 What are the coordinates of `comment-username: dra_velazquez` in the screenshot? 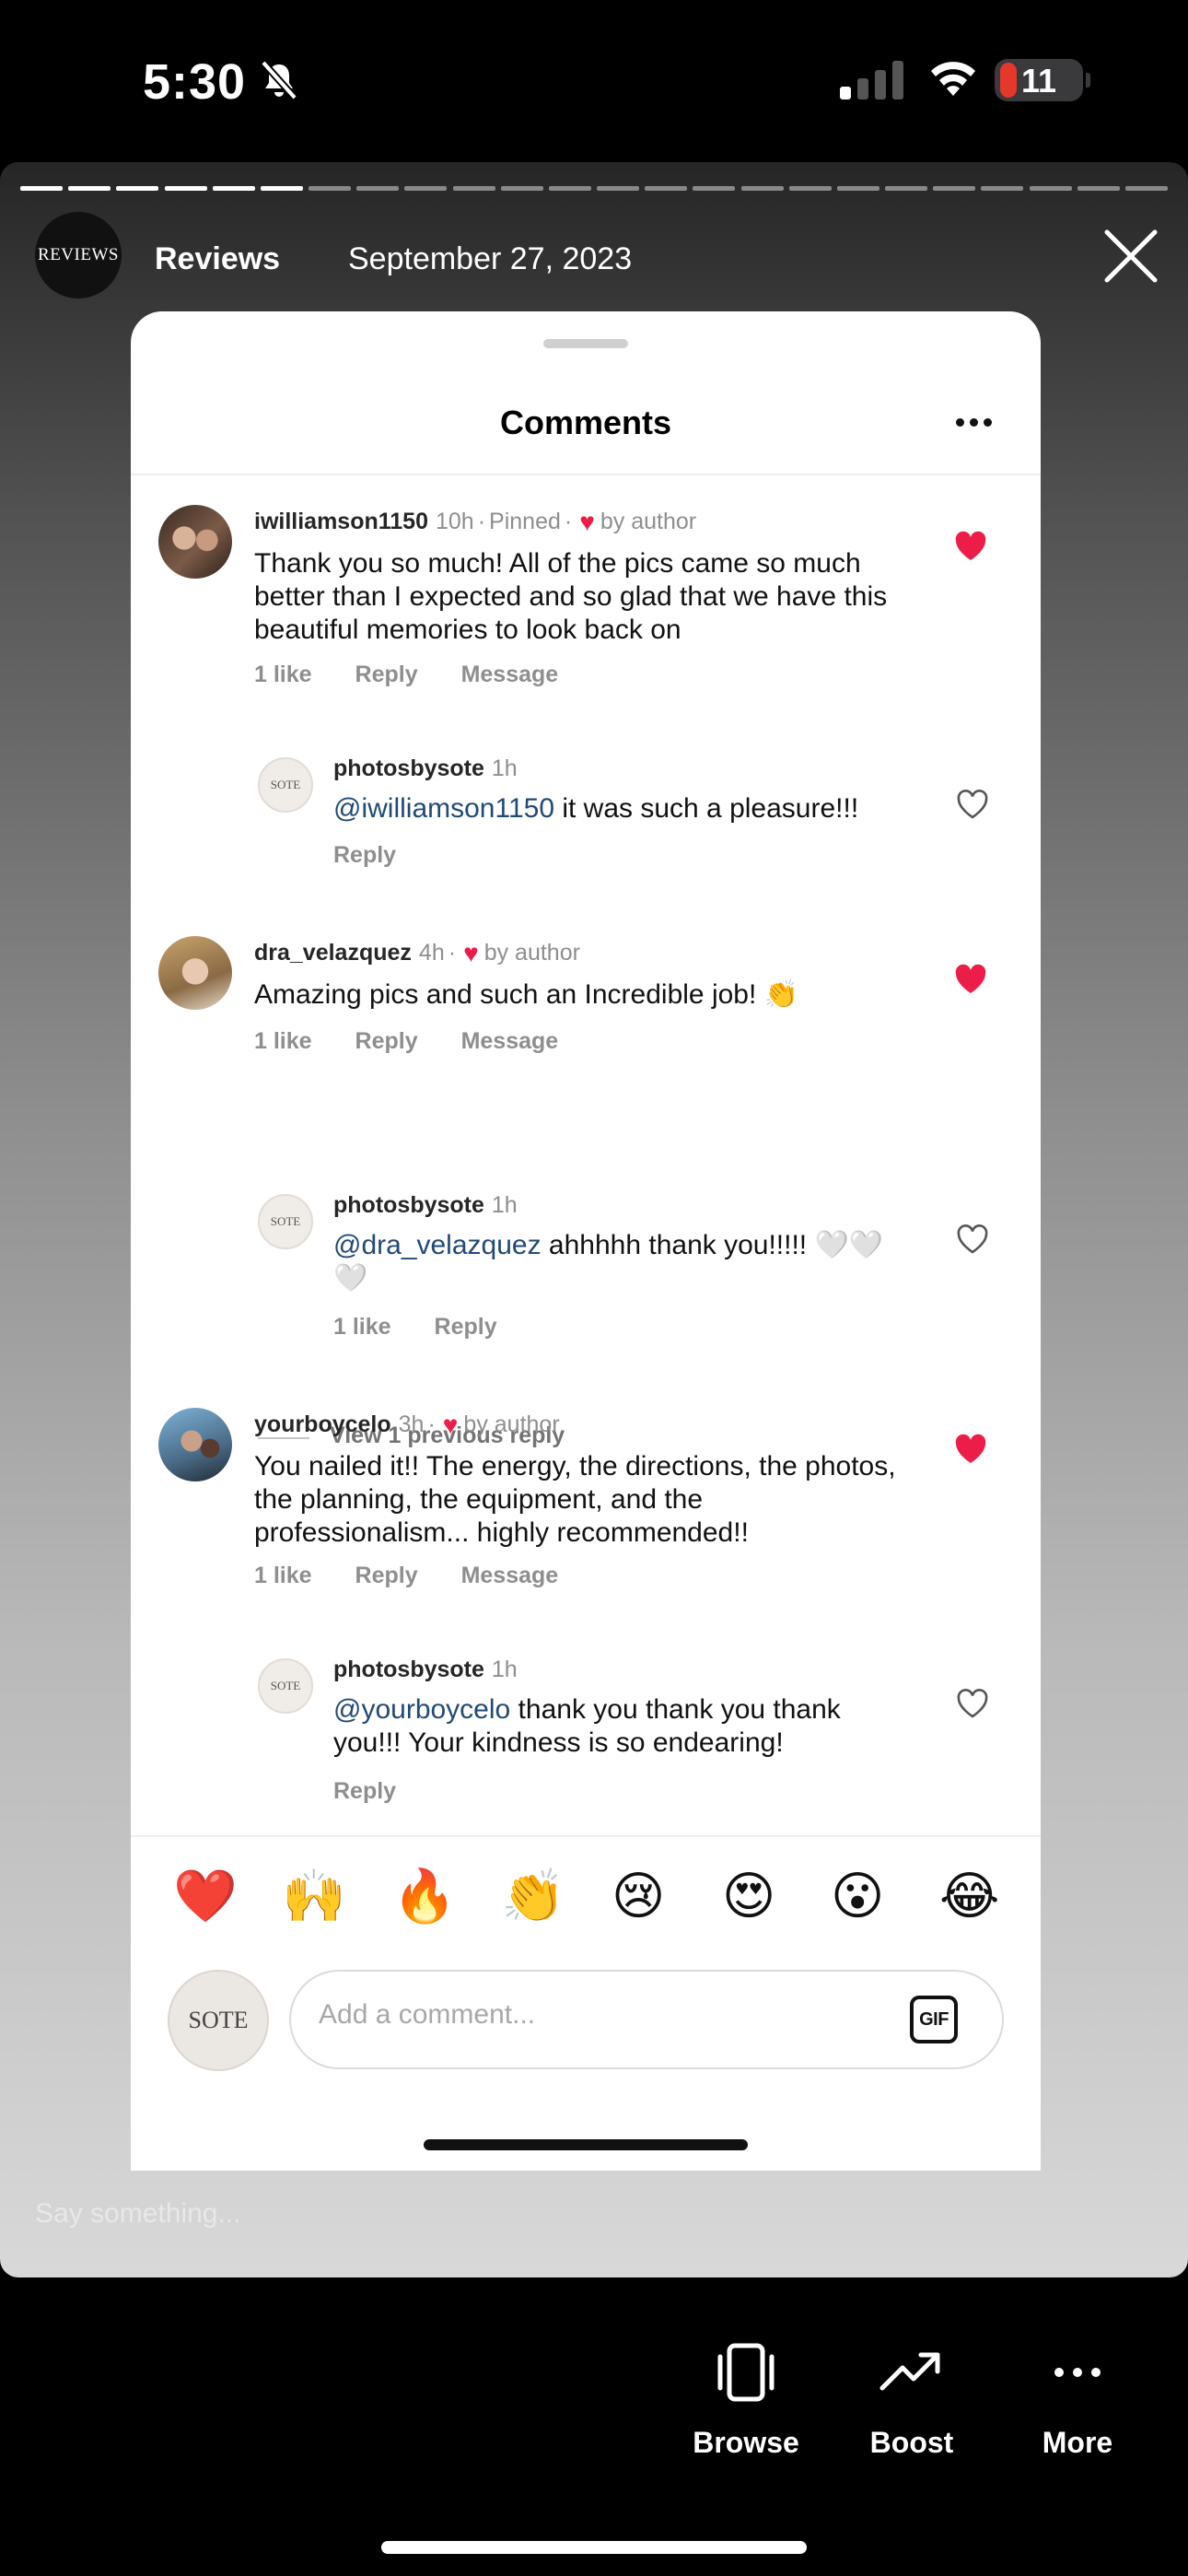 It's located at (333, 953).